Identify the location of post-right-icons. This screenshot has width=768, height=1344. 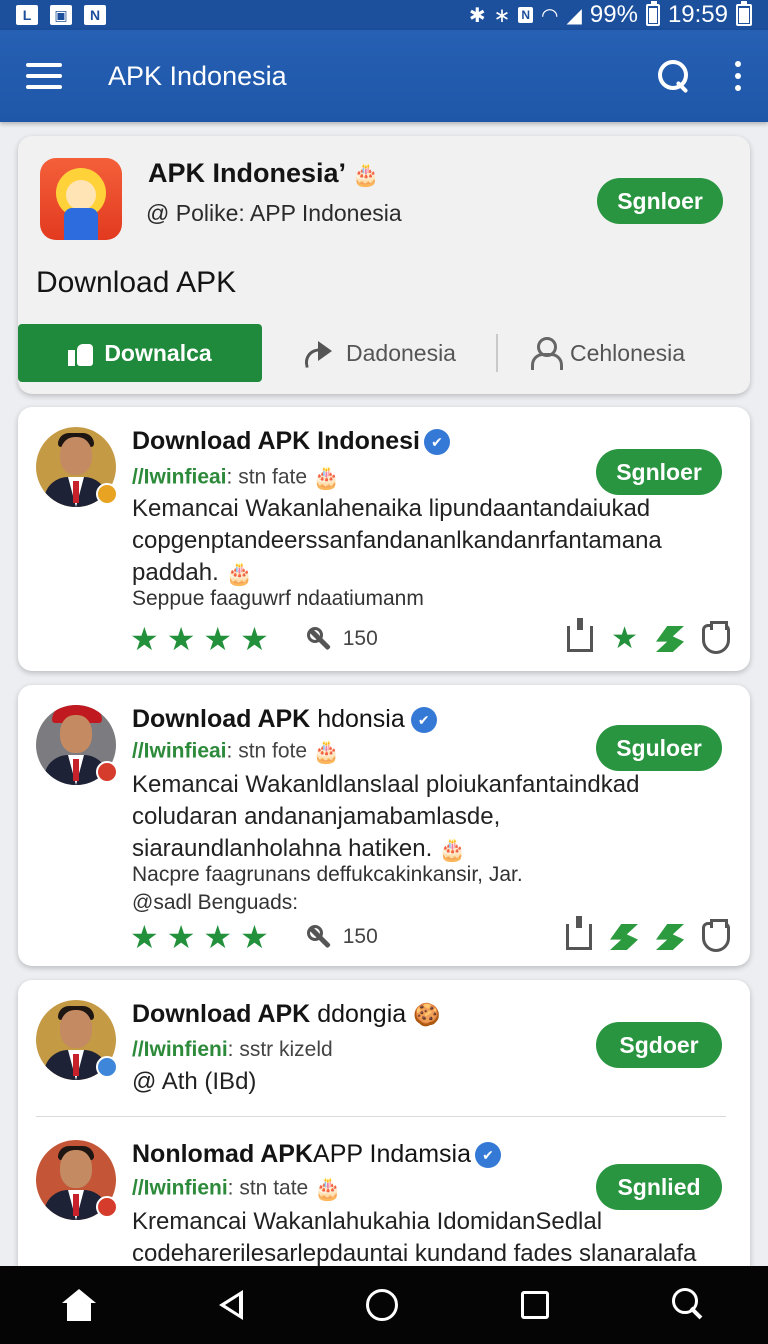
(648, 934).